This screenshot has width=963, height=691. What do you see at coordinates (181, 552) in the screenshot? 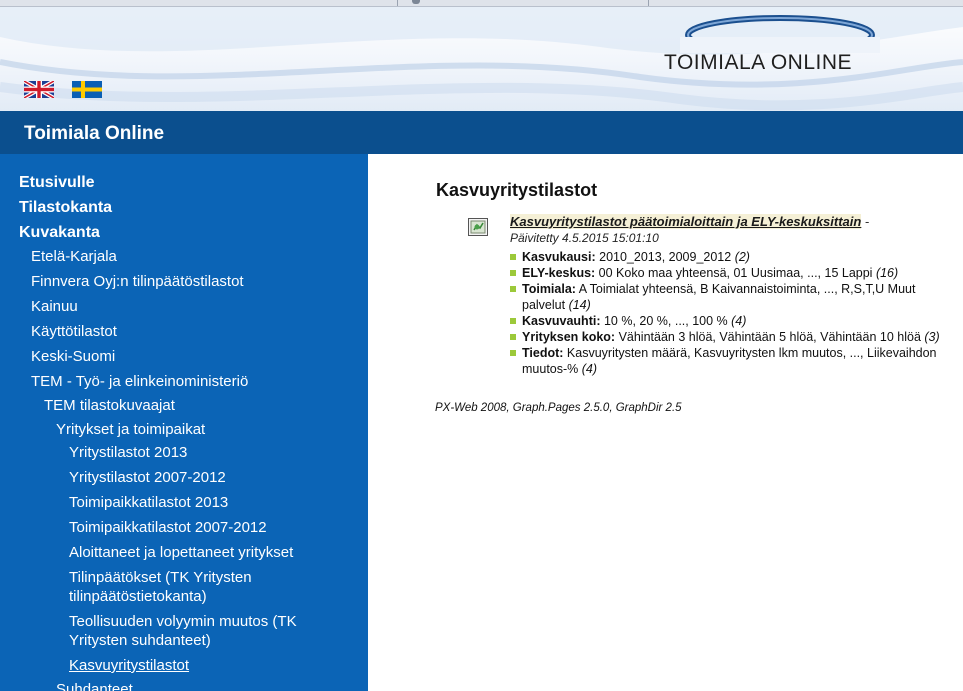
I see `sidebar-item-aloittaneet-ja-lopettaneet: Aloittaneet ja lopettaneet yritykset` at bounding box center [181, 552].